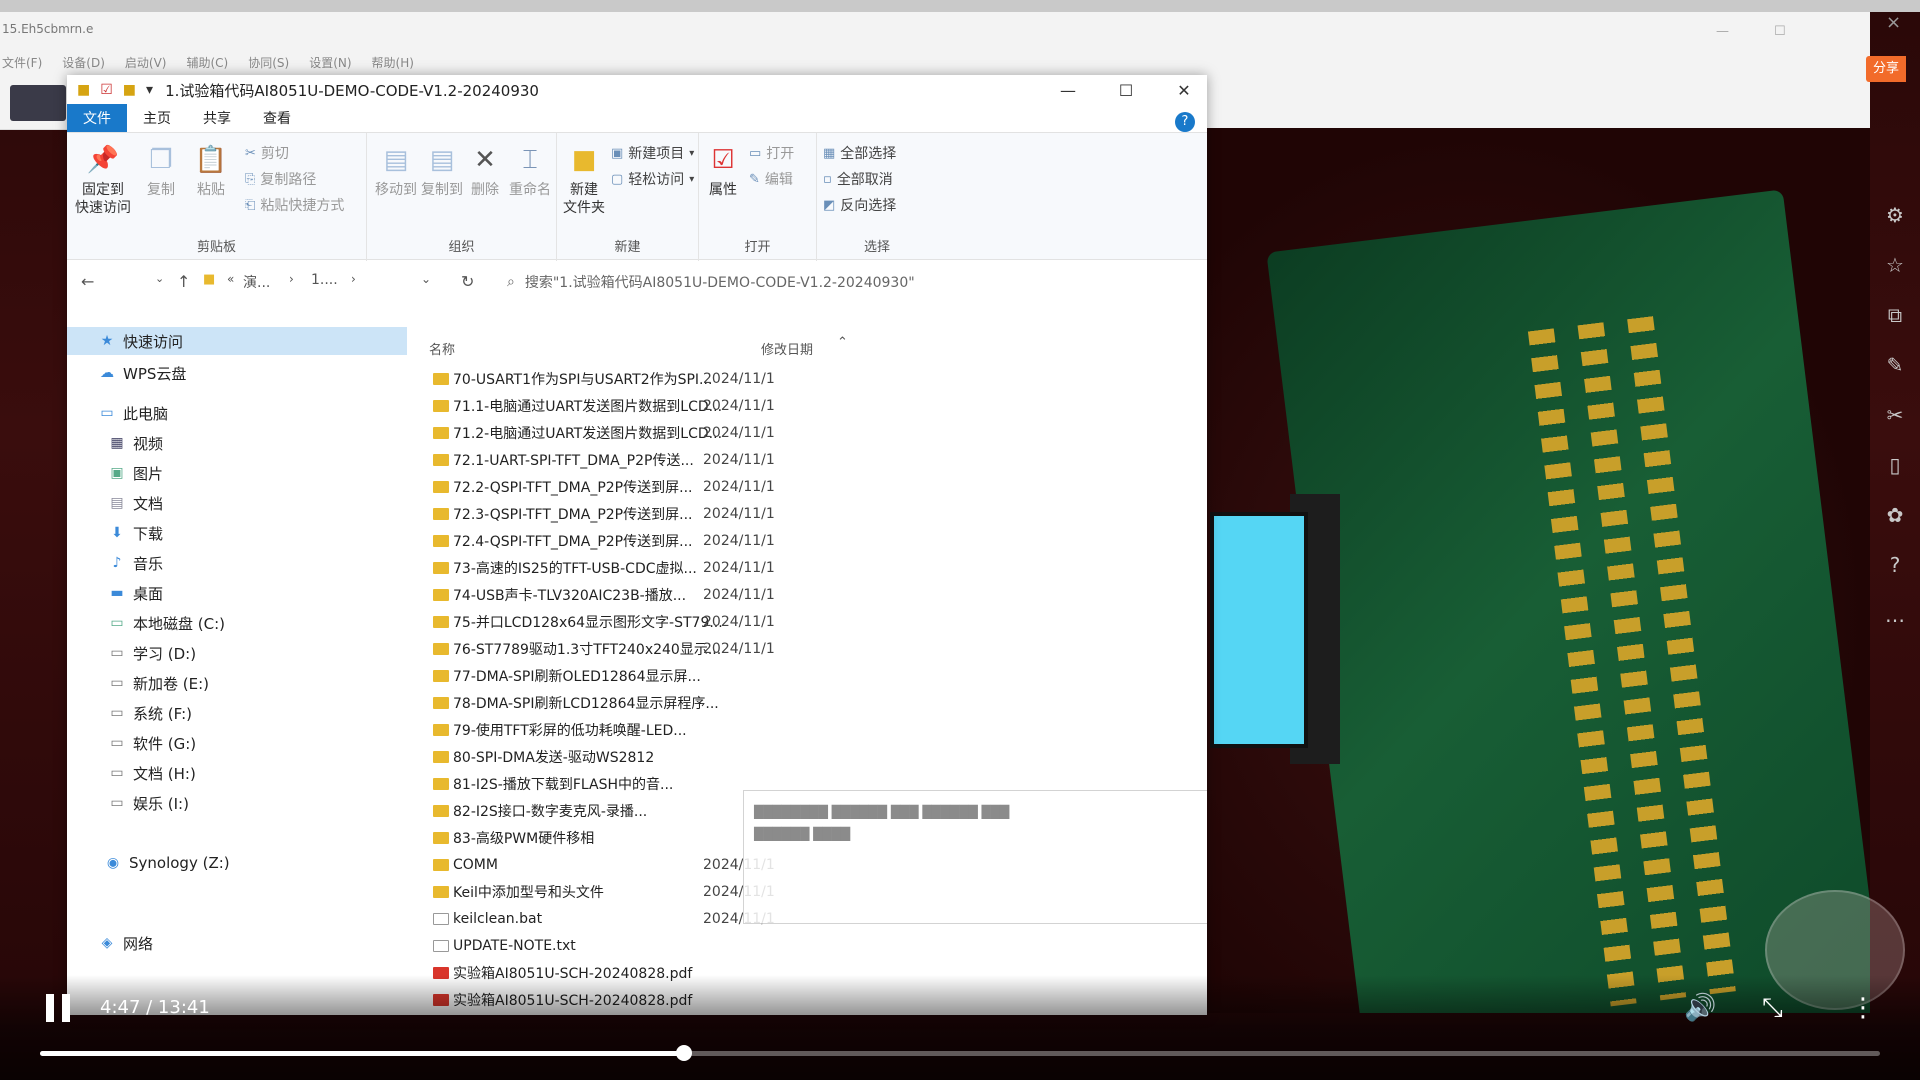  Describe the element at coordinates (652, 153) in the screenshot. I see `new-item-button: ▣ 新建项目 ▾` at that location.